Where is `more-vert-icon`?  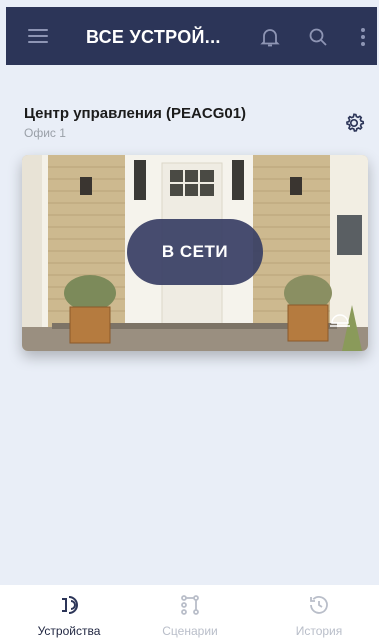
more-vert-icon is located at coordinates (363, 37).